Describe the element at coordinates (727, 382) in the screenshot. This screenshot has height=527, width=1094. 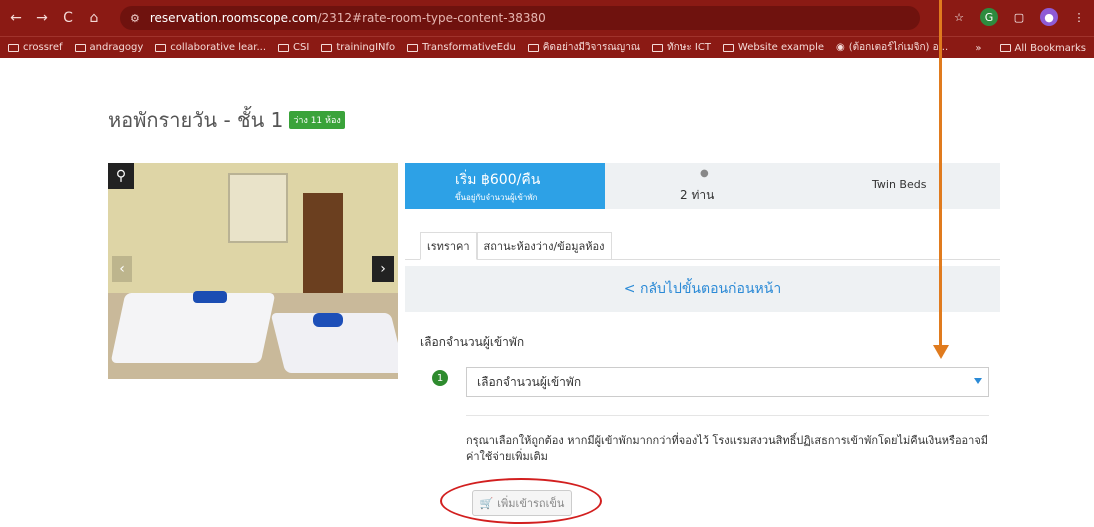
I see `guest-count-select: เลือกจำนวนผู้เข้าพัก` at that location.